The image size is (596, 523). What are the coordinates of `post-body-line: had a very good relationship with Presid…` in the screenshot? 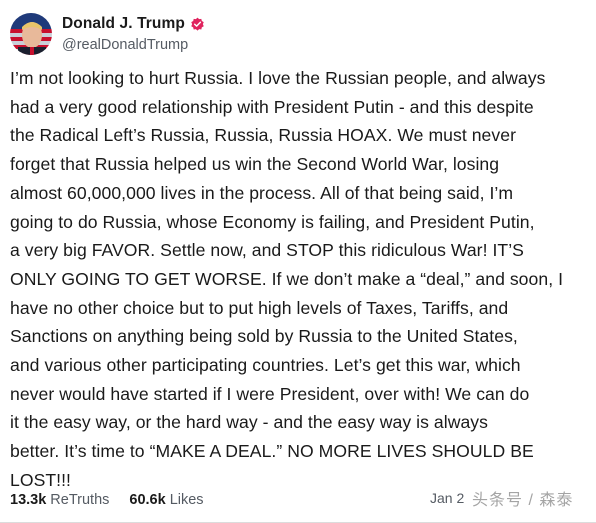 It's located at (272, 106).